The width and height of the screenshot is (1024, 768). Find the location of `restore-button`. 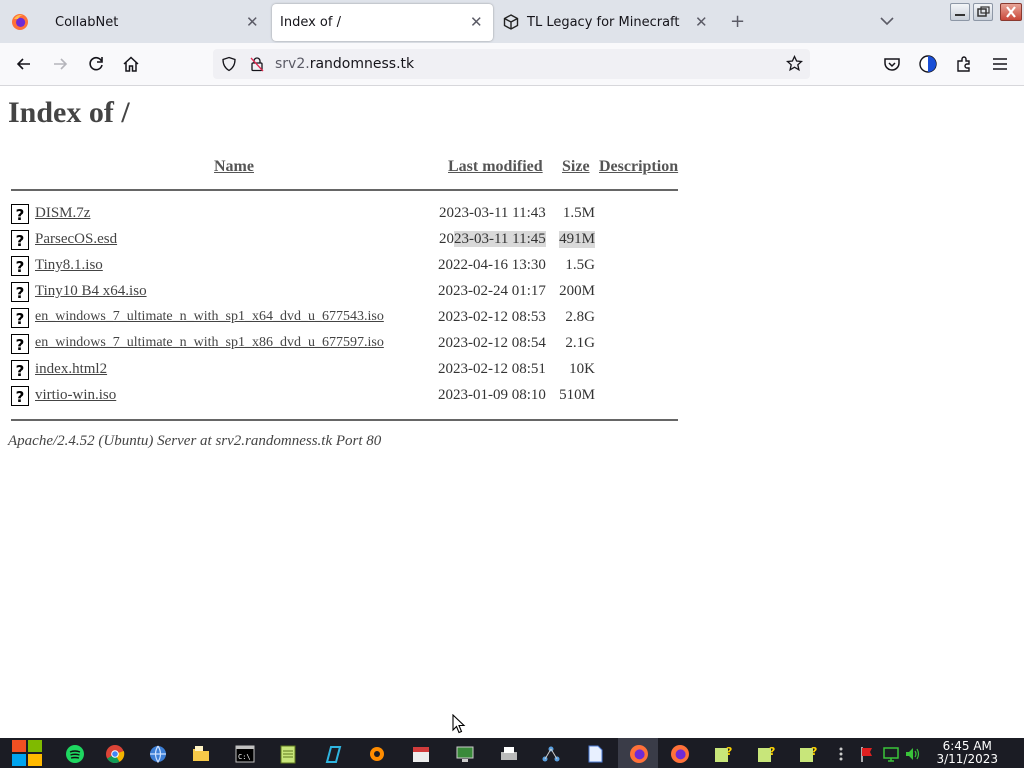

restore-button is located at coordinates (983, 12).